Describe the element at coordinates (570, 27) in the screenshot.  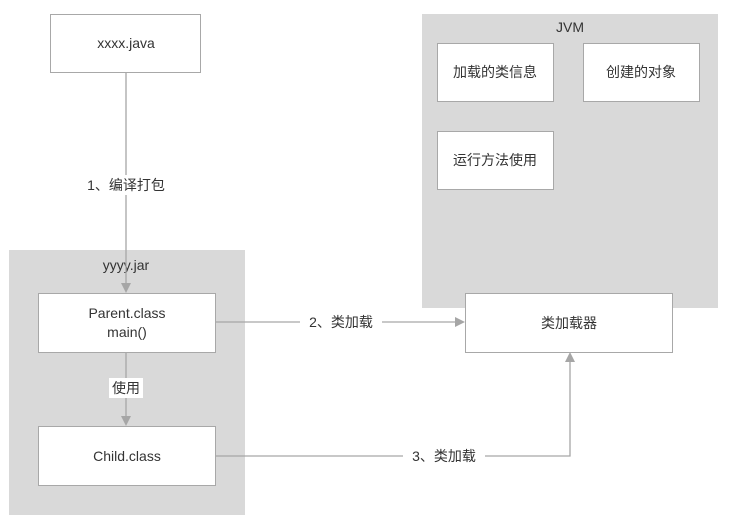
I see `jvm-group-label: JVM` at that location.